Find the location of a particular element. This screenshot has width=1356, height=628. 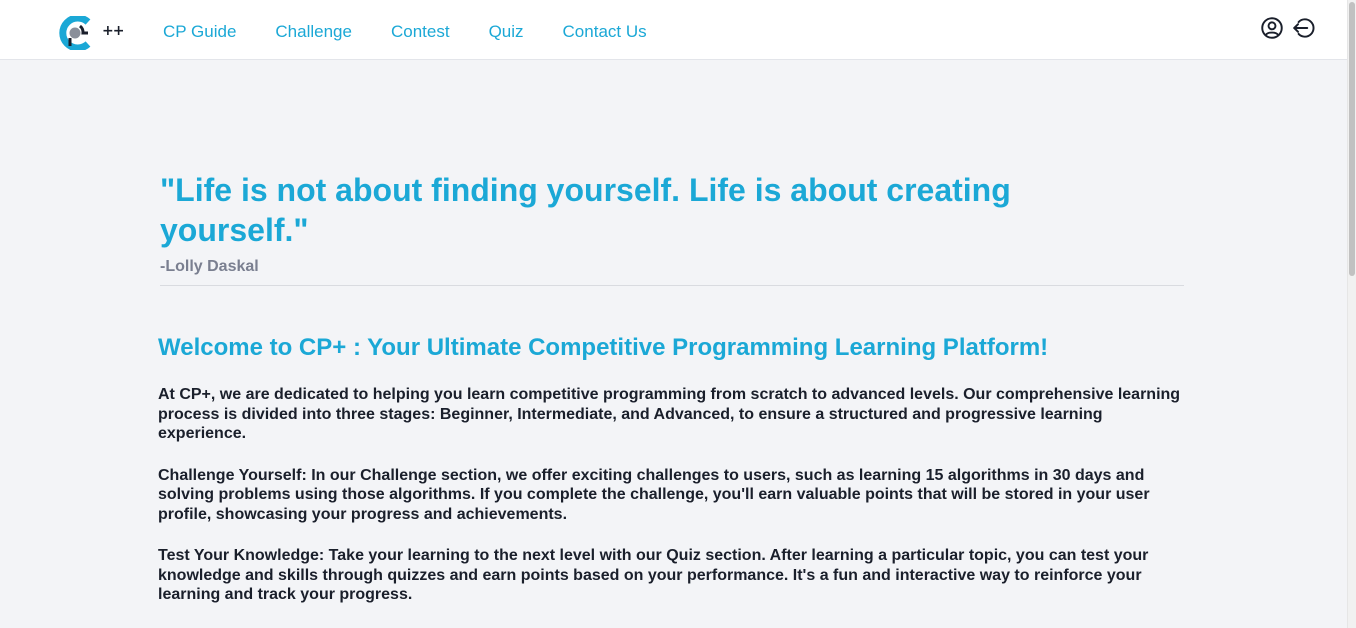

page-scrollbar is located at coordinates (1351, 314).